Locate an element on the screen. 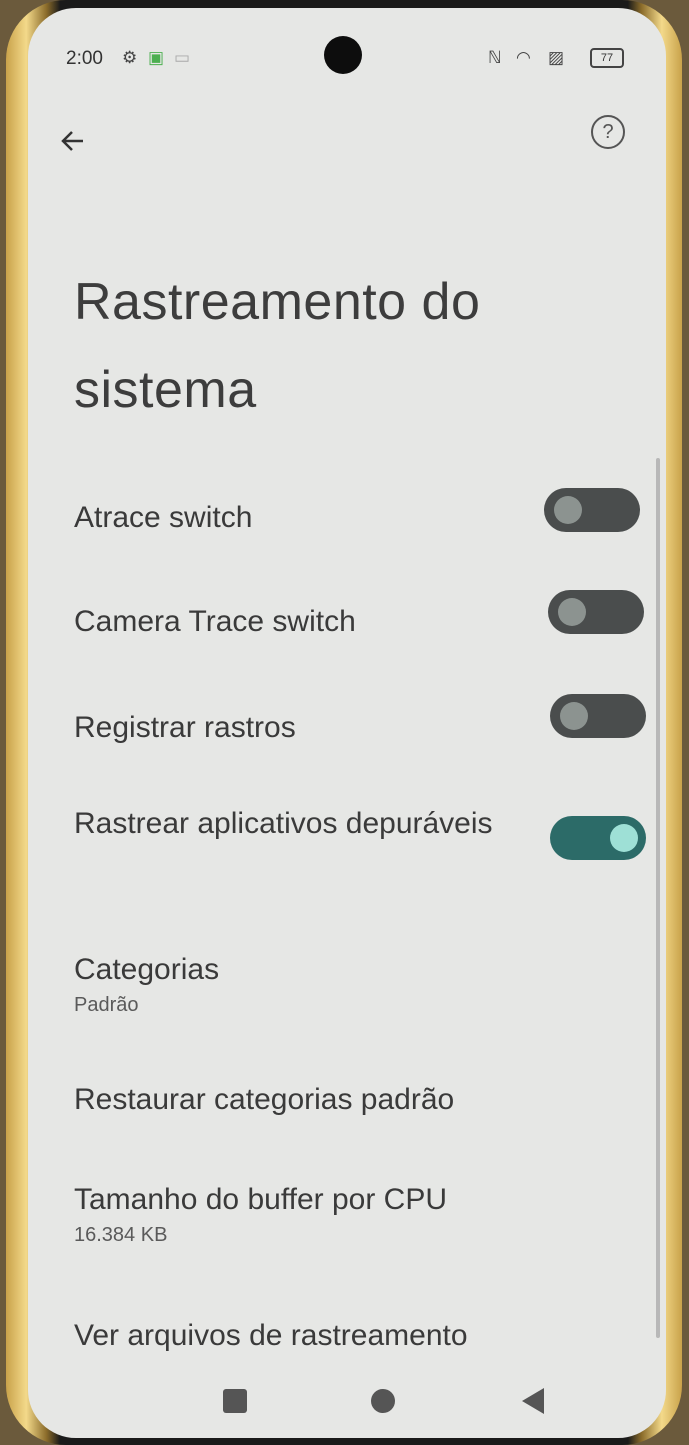  recents-button is located at coordinates (235, 1401).